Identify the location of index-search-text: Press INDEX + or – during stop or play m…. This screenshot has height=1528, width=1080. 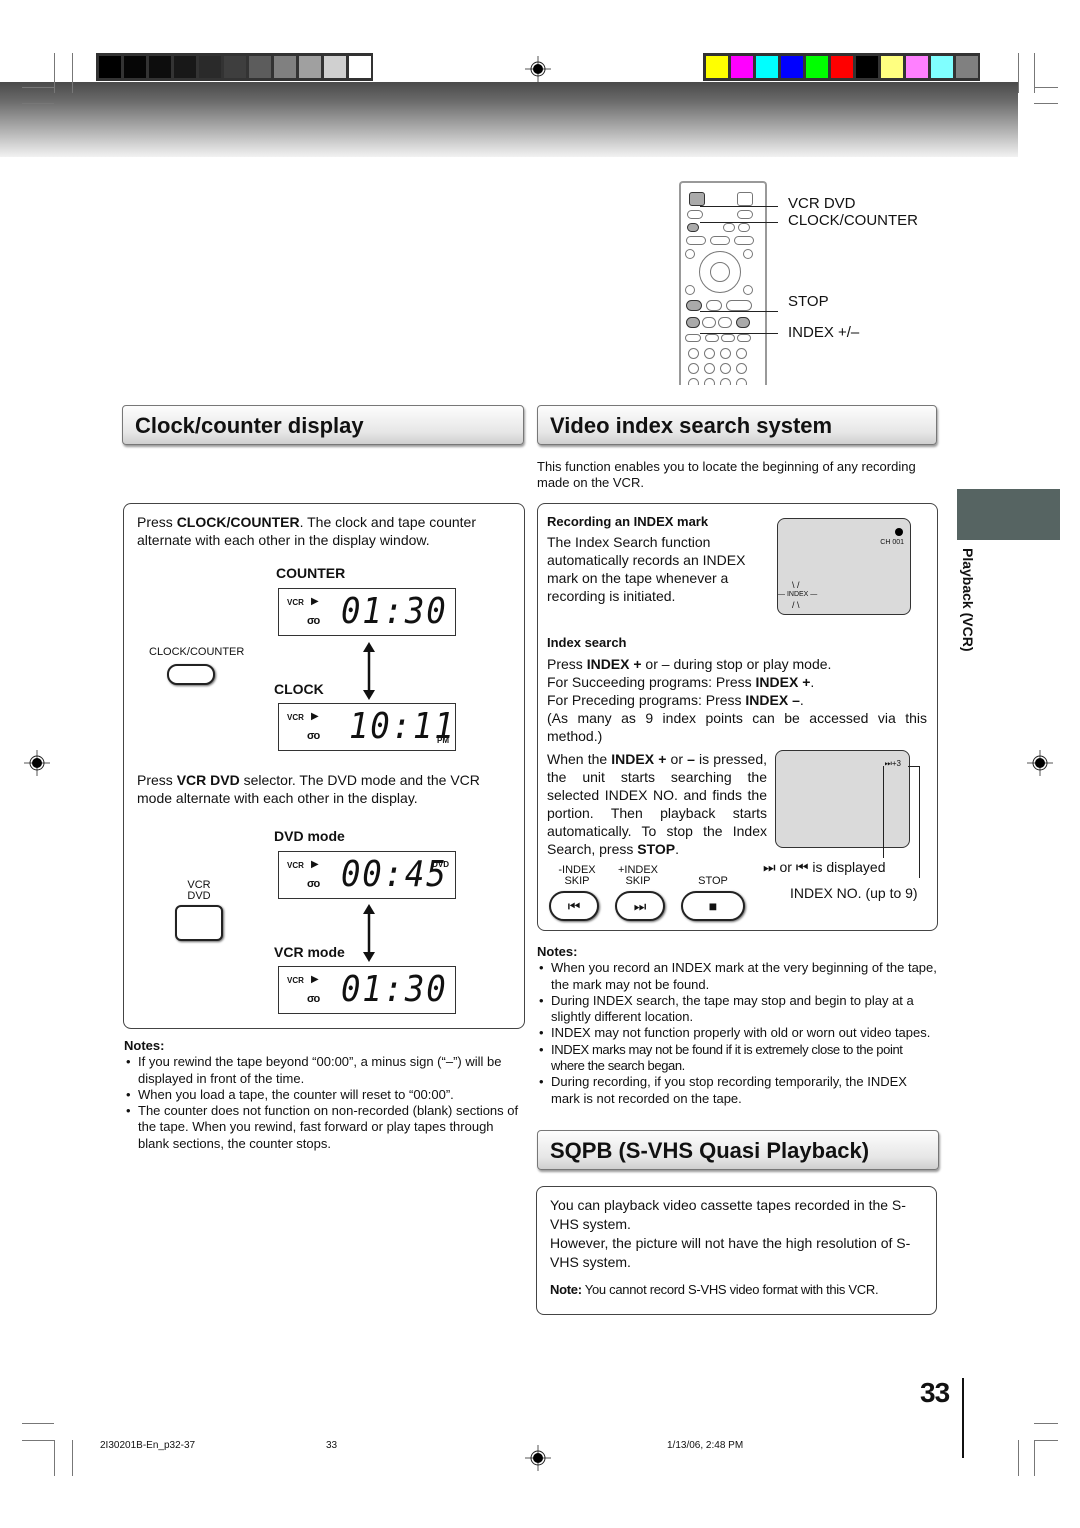
(737, 700).